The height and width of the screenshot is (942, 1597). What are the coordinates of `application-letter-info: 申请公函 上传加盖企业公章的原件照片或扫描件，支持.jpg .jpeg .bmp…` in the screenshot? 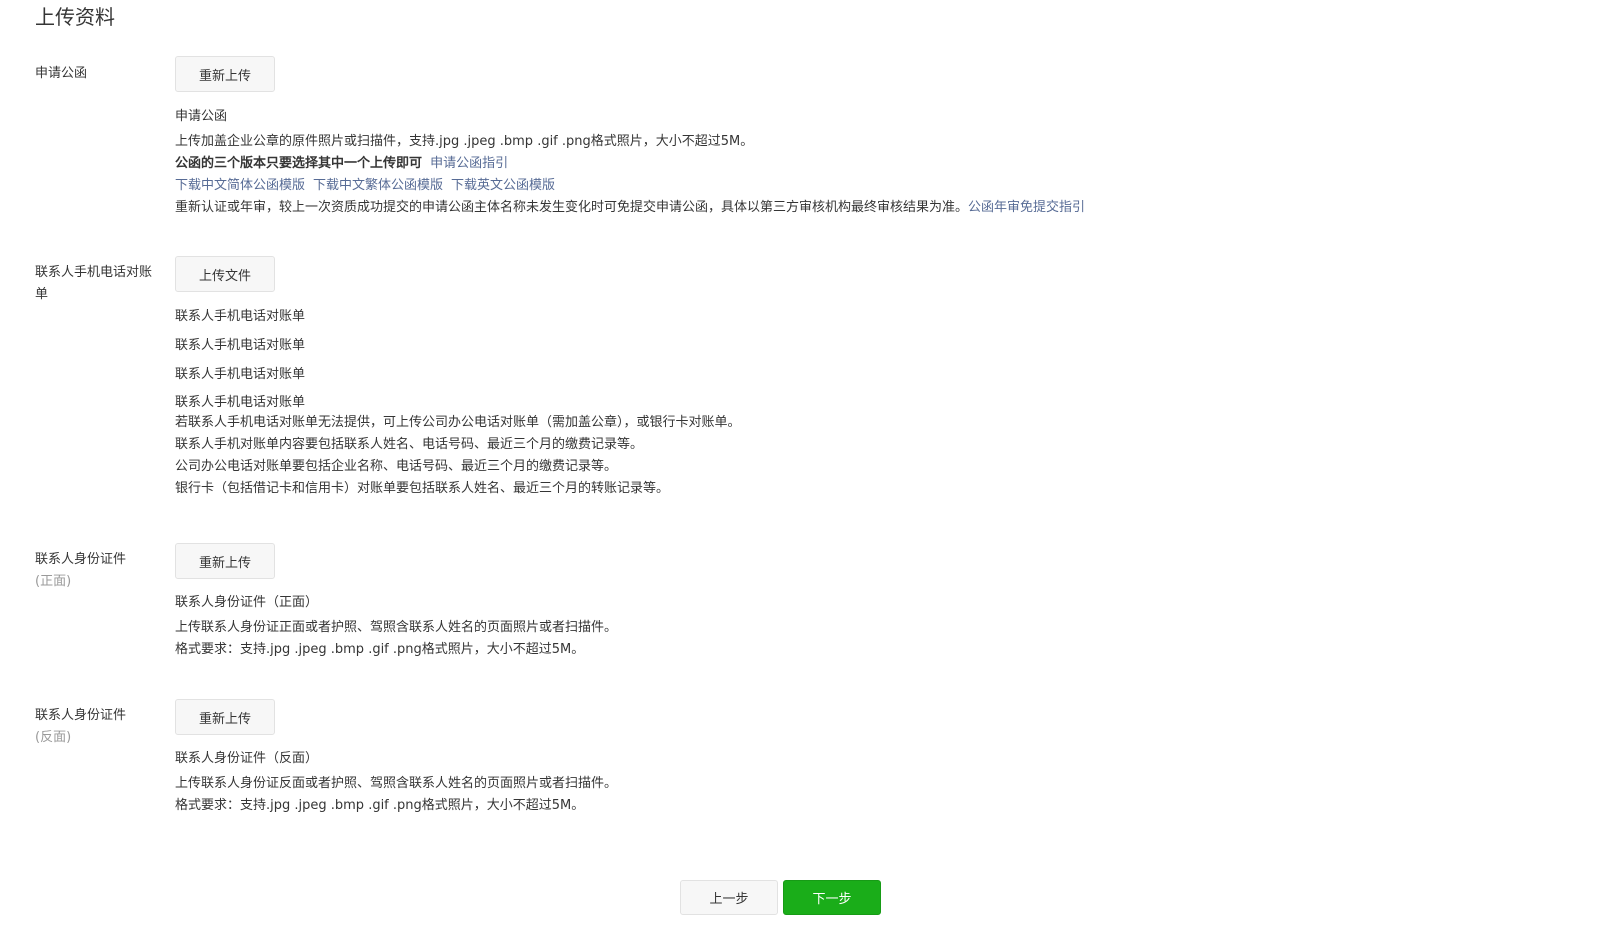 It's located at (775, 162).